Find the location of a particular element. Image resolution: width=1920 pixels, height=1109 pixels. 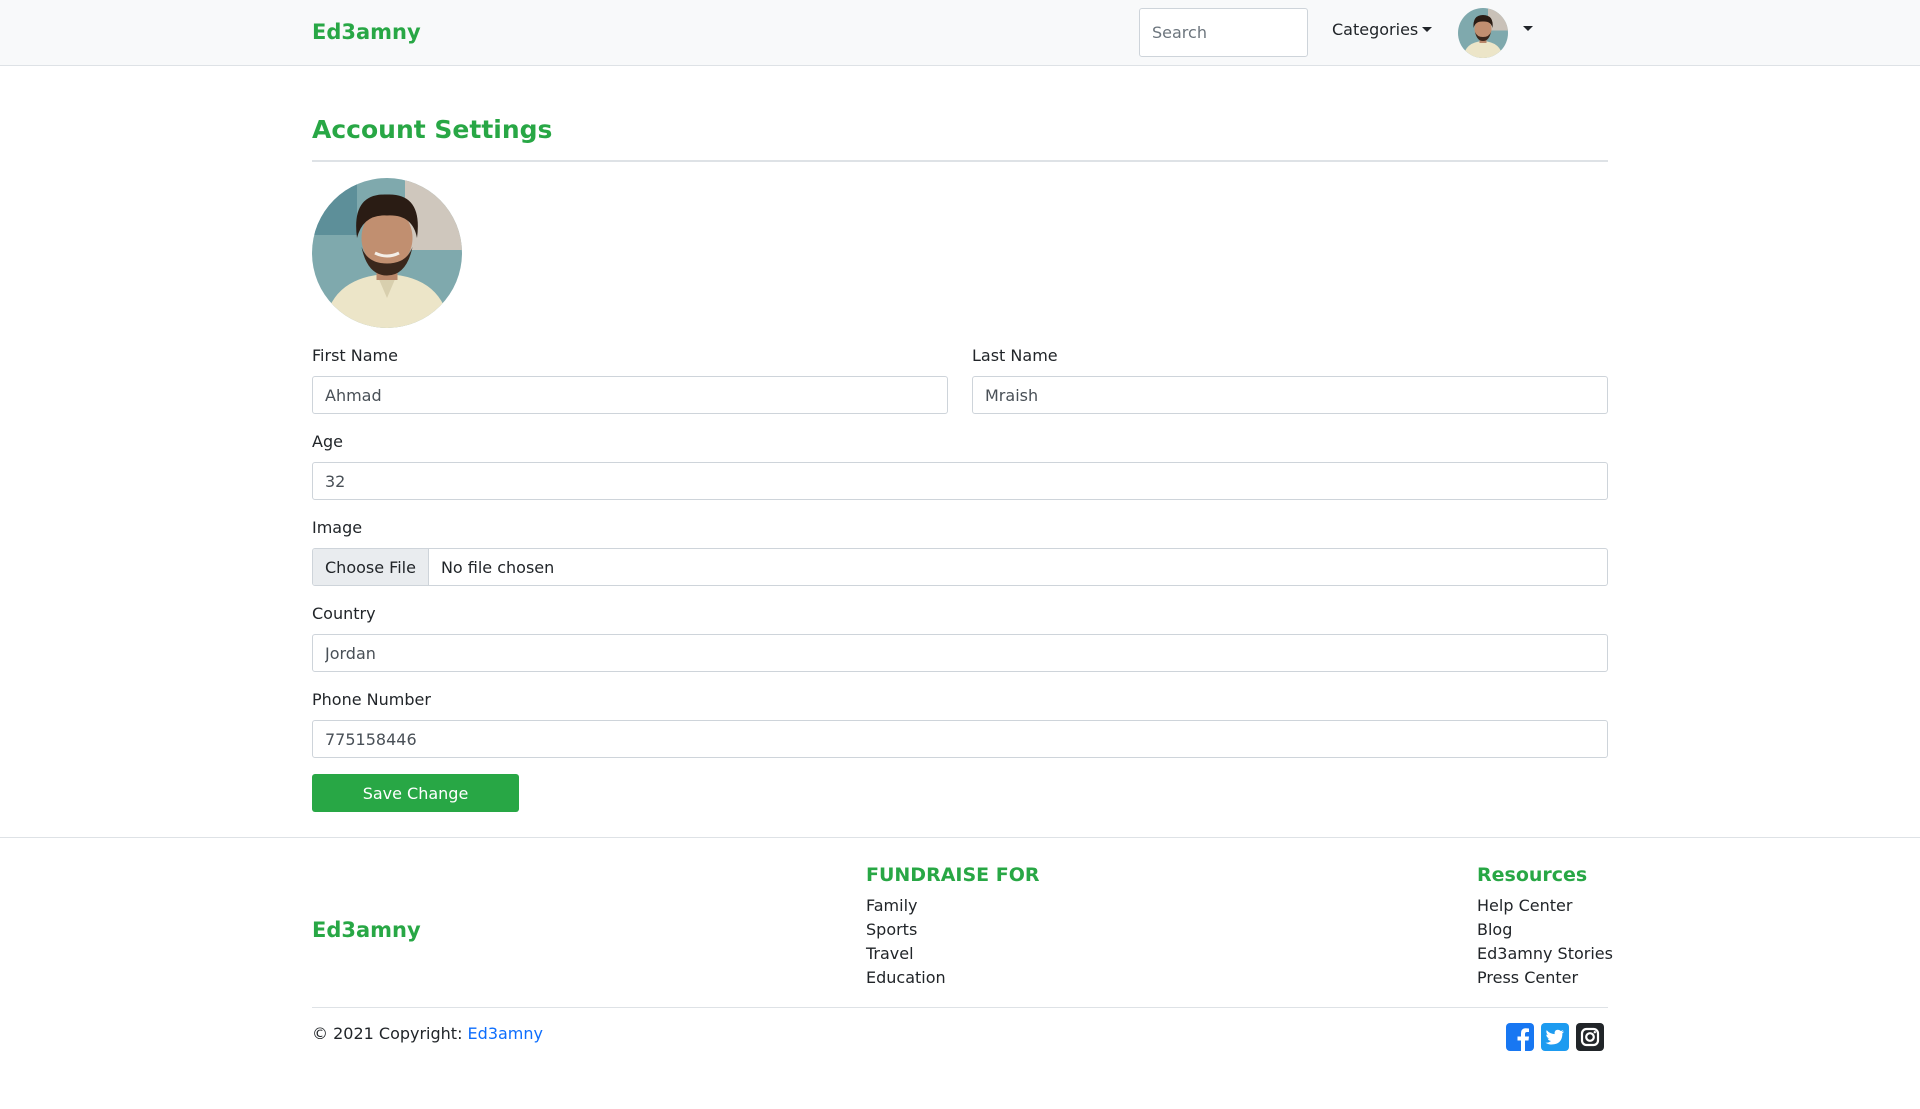

brand-logo: Ed3amny is located at coordinates (366, 32).